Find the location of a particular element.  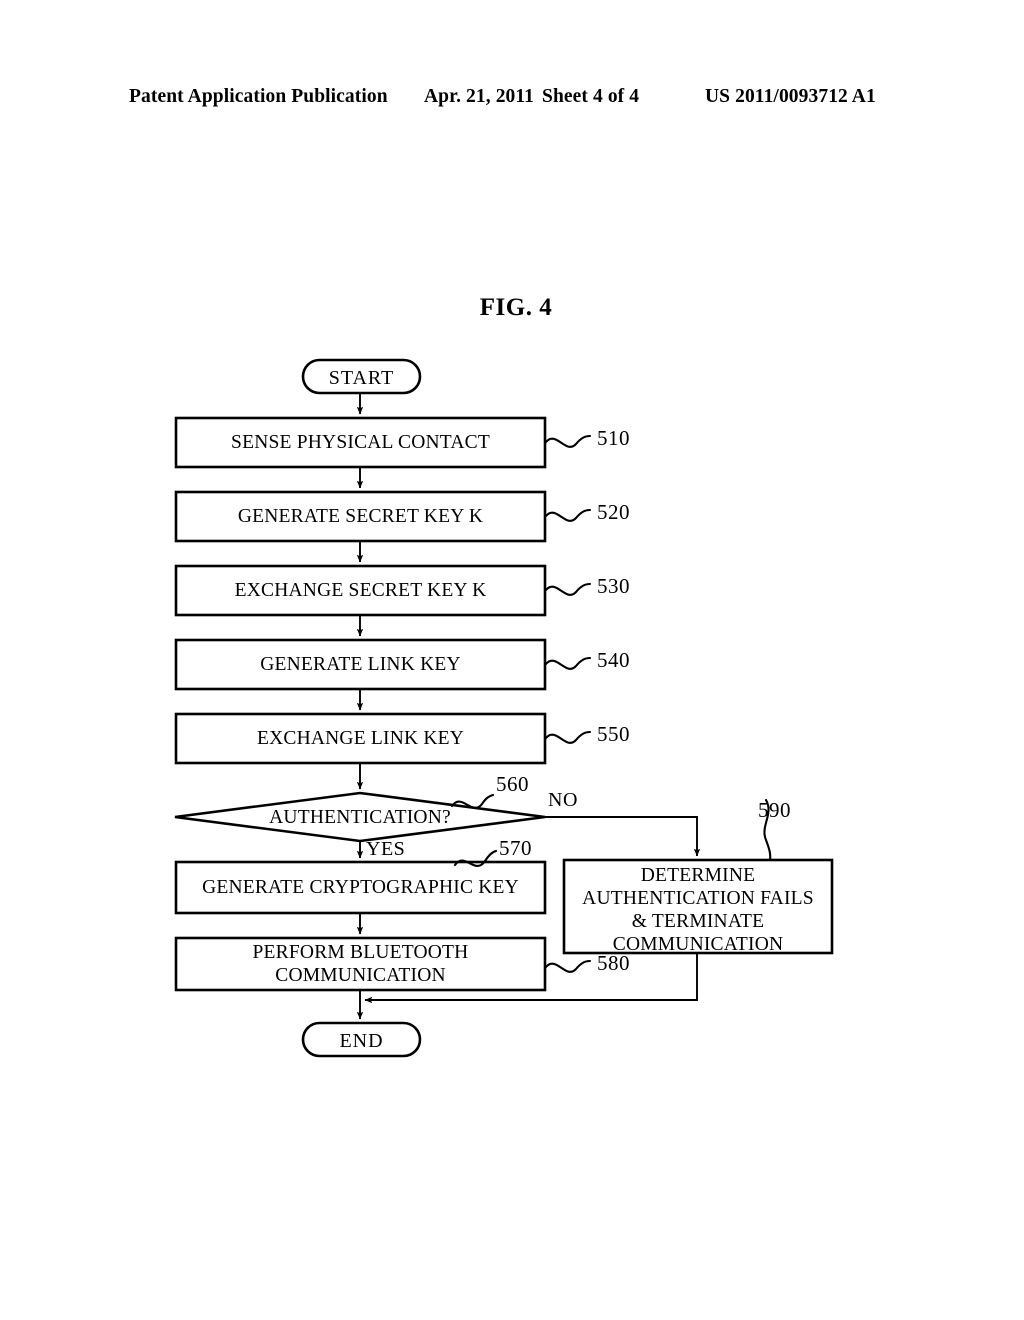

node-560-shape is located at coordinates (360, 817).